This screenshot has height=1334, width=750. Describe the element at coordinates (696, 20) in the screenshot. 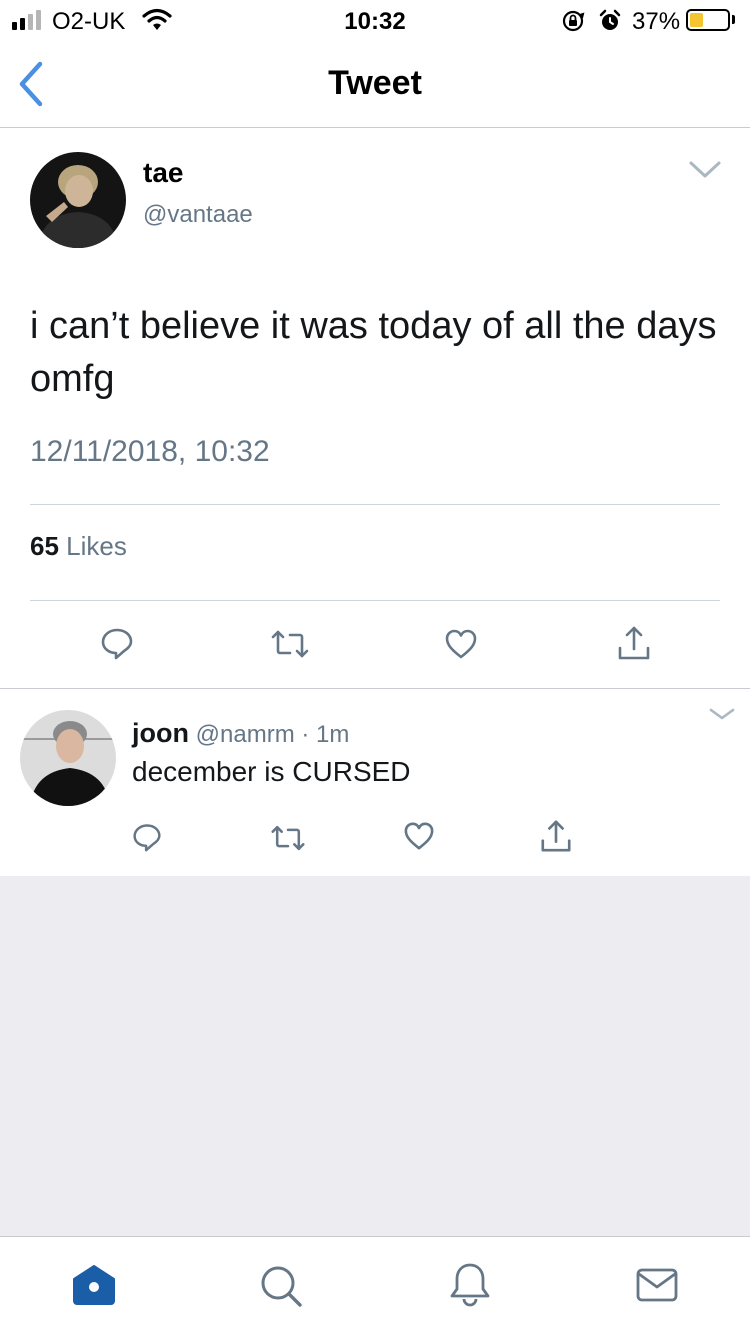

I see `battery-level-fill` at that location.